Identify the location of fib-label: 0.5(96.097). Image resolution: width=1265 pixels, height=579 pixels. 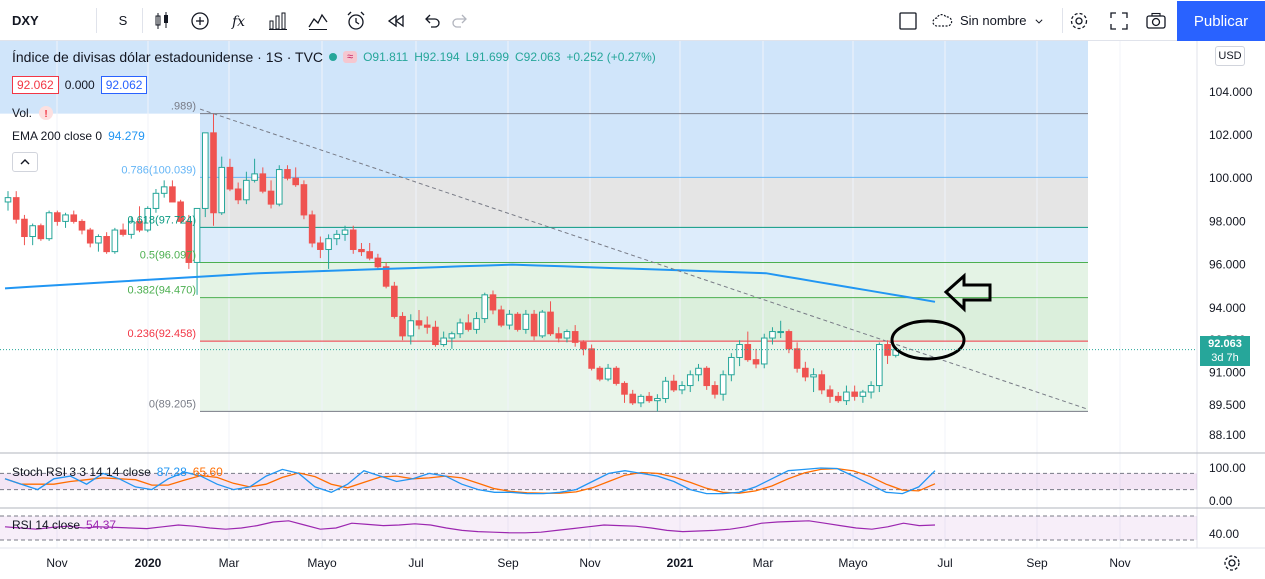
(168, 256).